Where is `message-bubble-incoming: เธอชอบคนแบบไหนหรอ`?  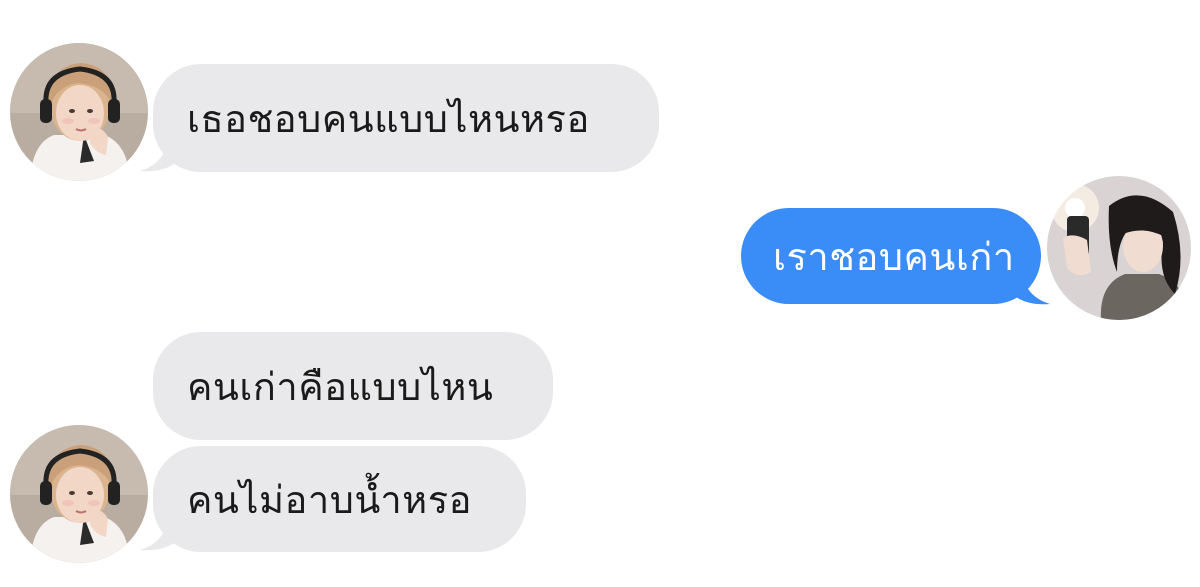
message-bubble-incoming: เธอชอบคนแบบไหนหรอ is located at coordinates (406, 118).